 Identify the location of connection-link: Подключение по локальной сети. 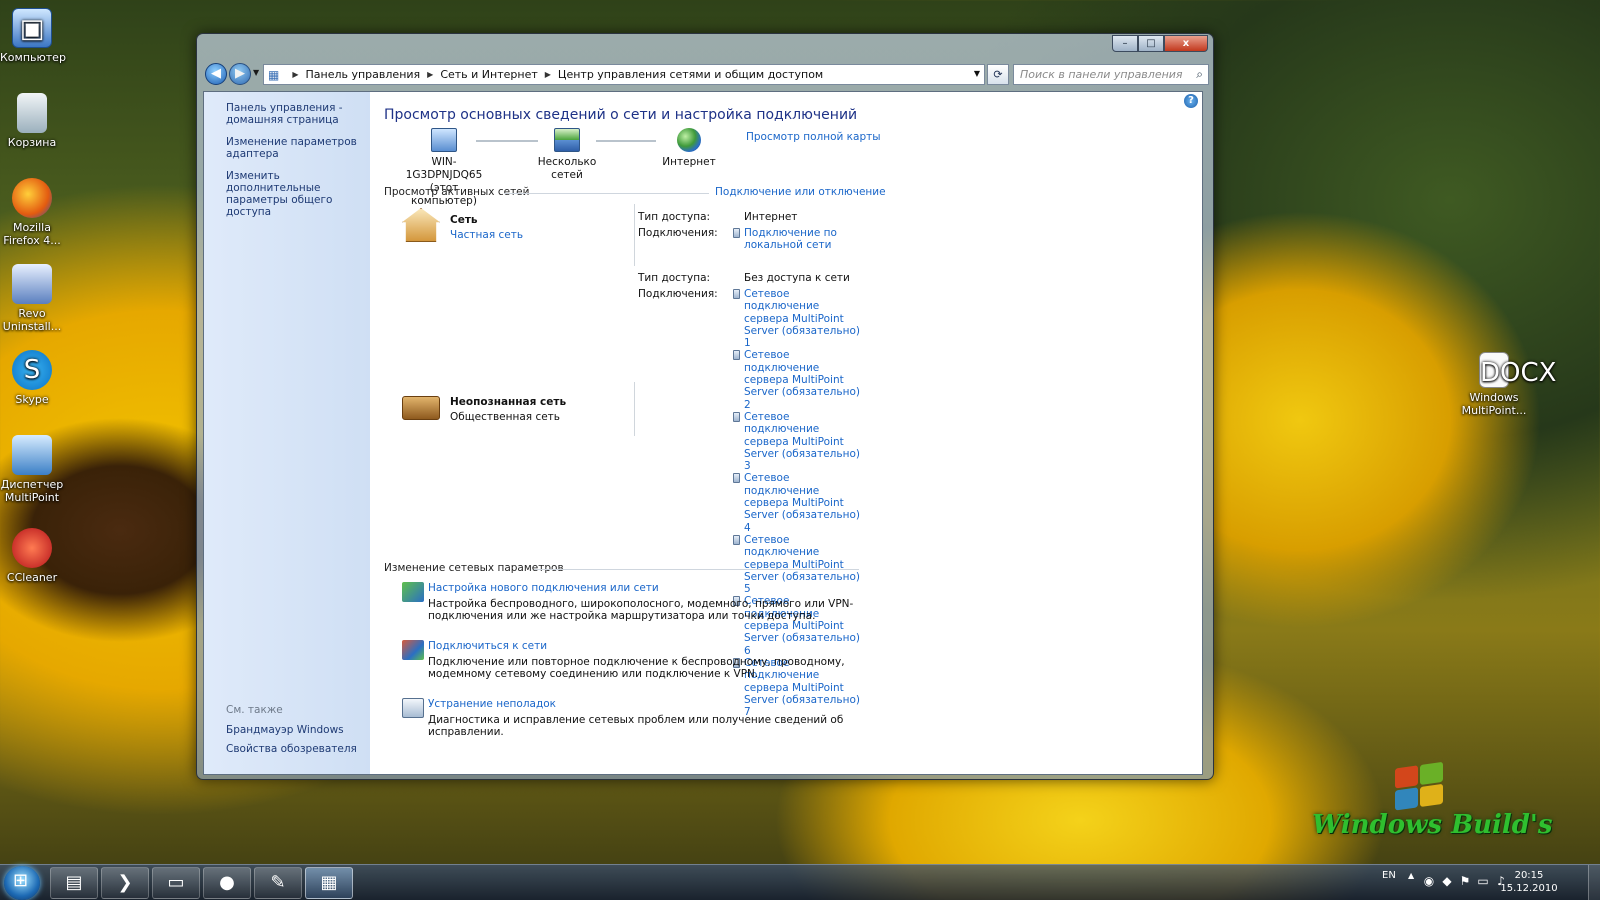
(804, 239).